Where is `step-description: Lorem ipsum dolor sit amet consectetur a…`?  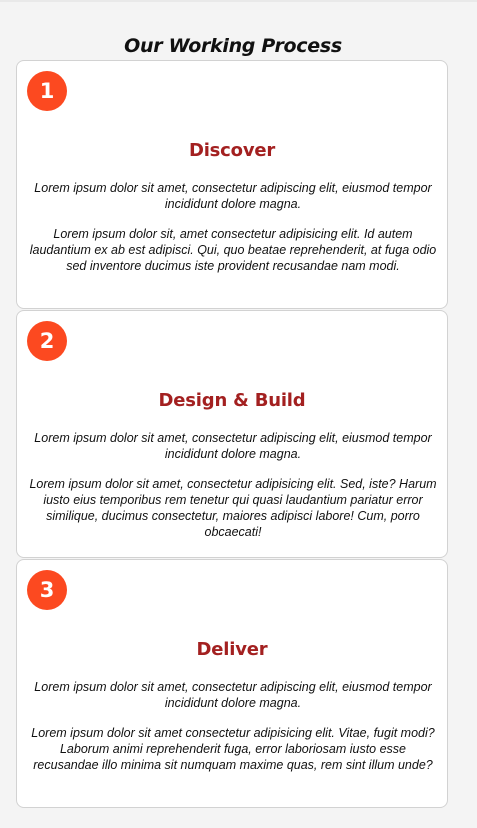
step-description: Lorem ipsum dolor sit amet consectetur a… is located at coordinates (233, 749).